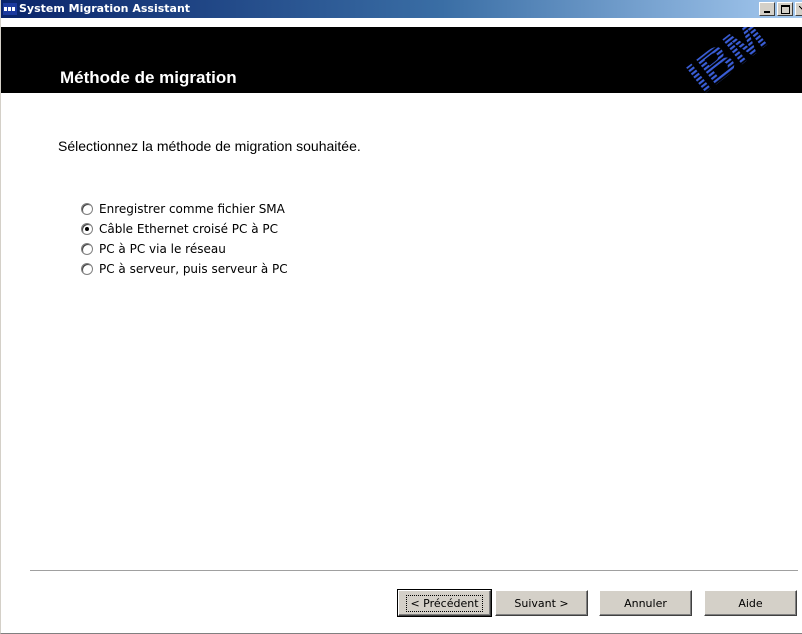 The image size is (802, 634). I want to click on window-controls, so click(780, 9).